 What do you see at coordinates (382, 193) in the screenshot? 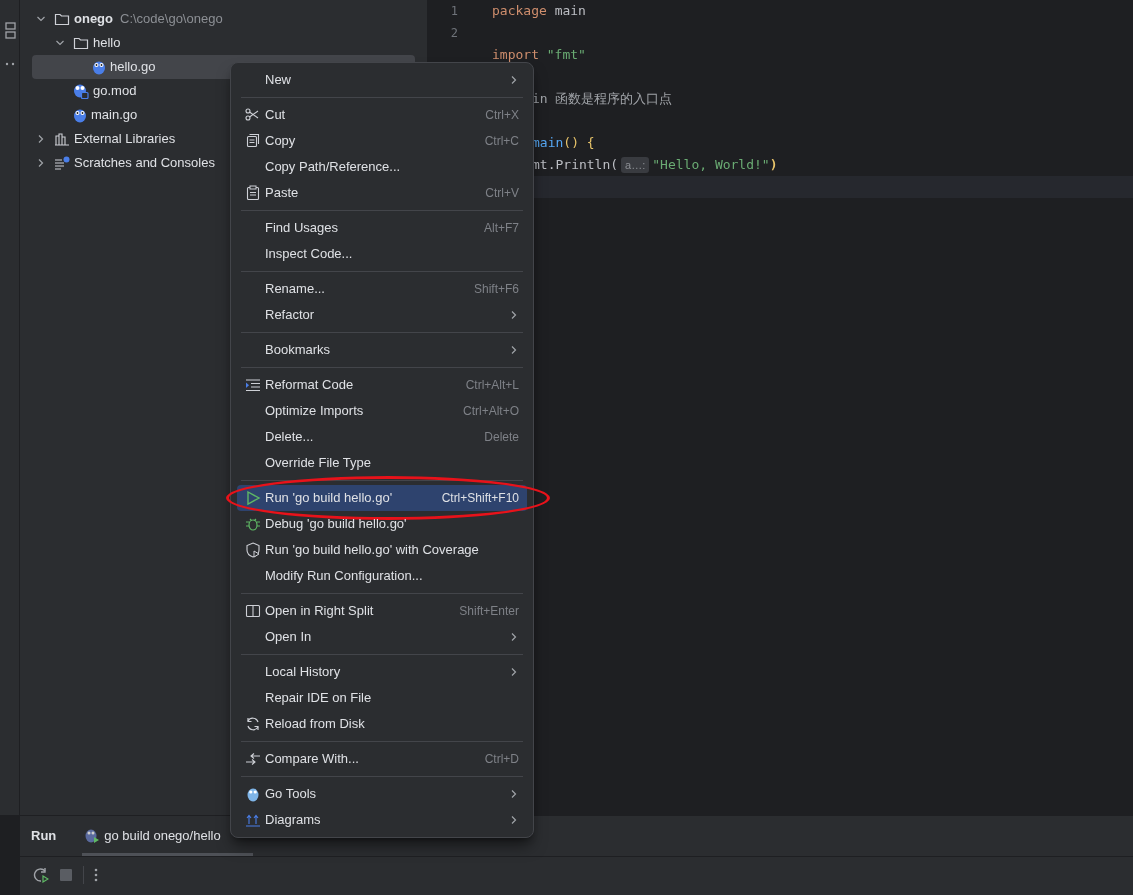
I see `menu-item: Paste Ctrl+V` at bounding box center [382, 193].